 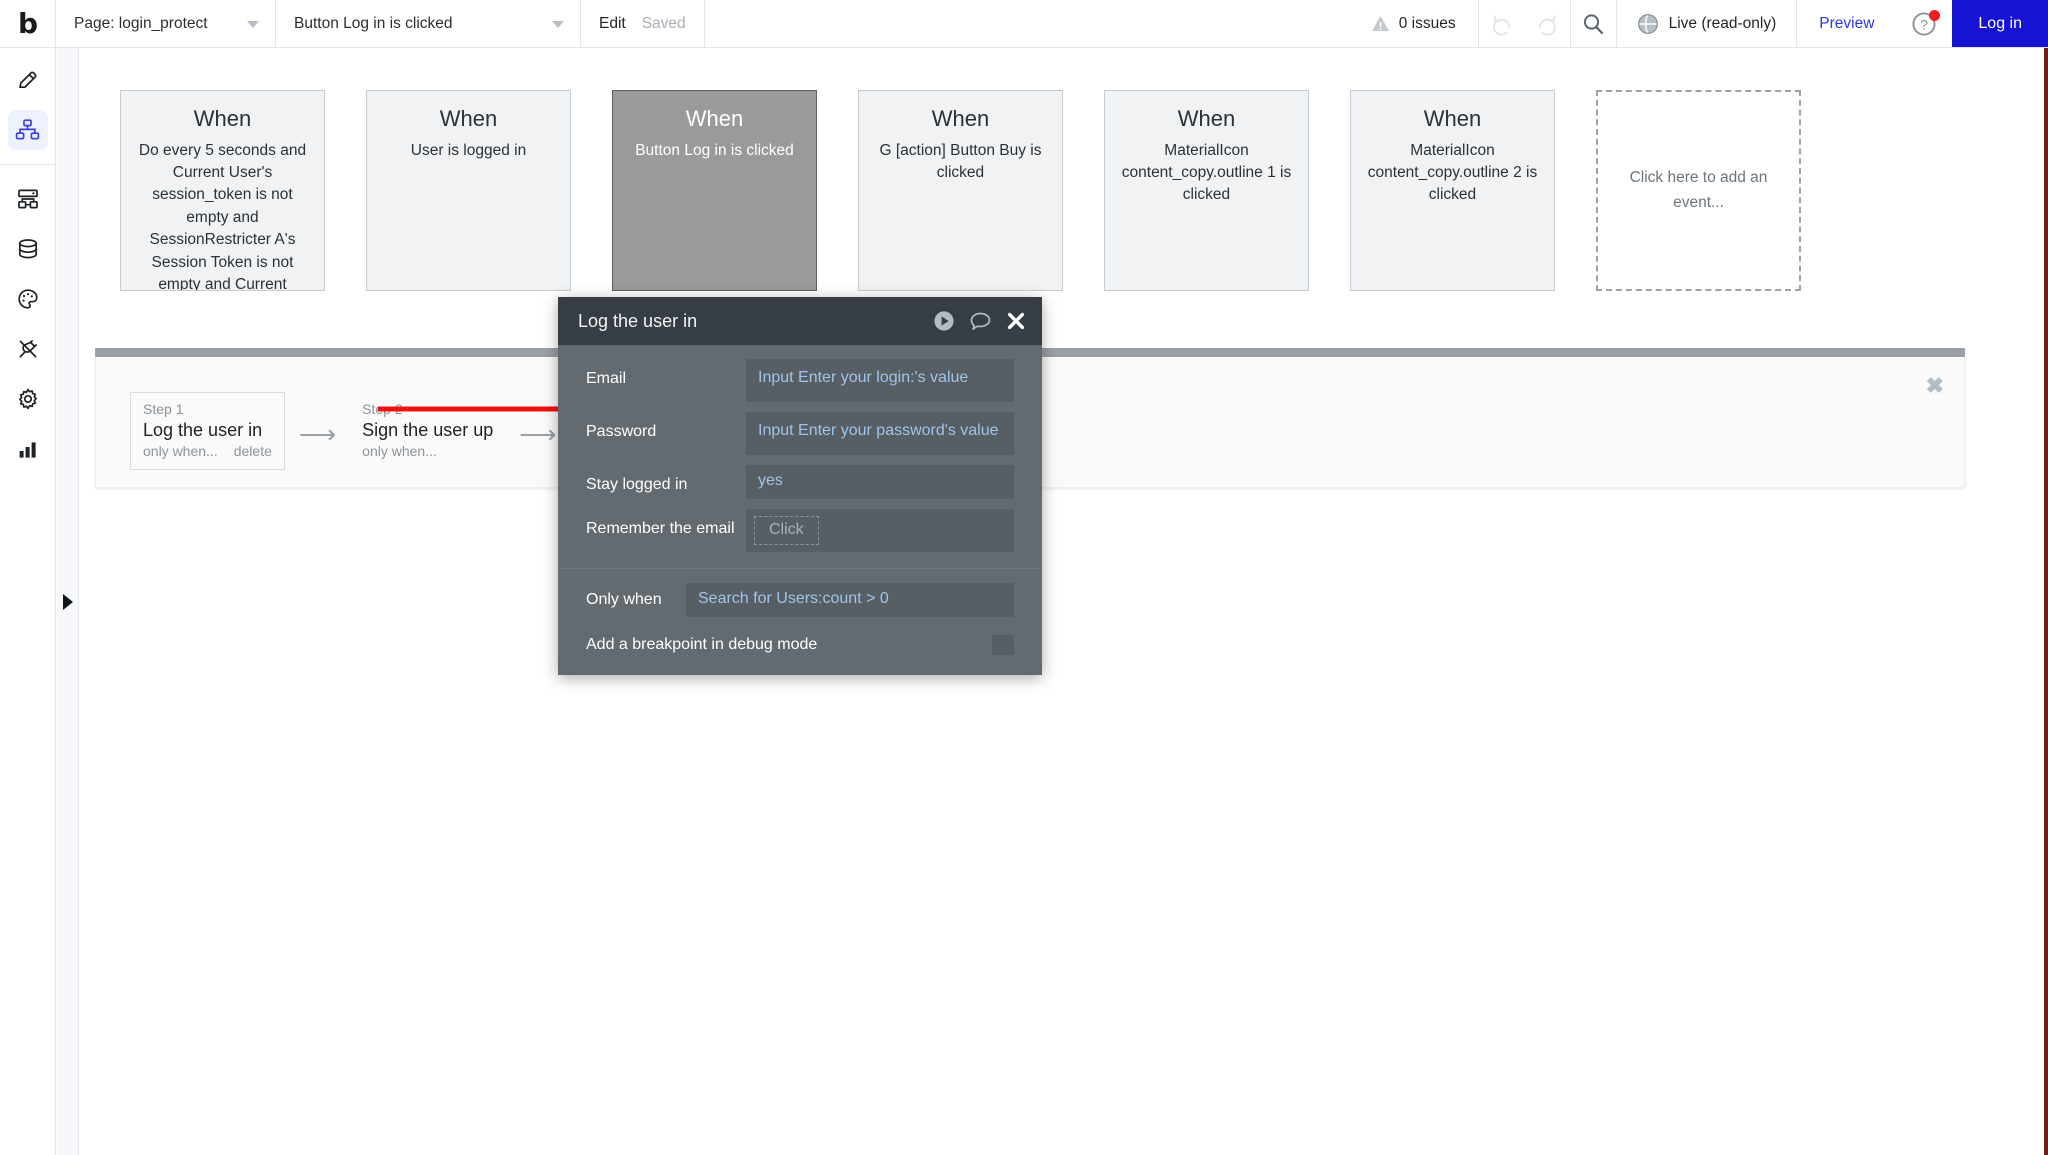 I want to click on edit-status-group: Edit Saved, so click(x=643, y=23).